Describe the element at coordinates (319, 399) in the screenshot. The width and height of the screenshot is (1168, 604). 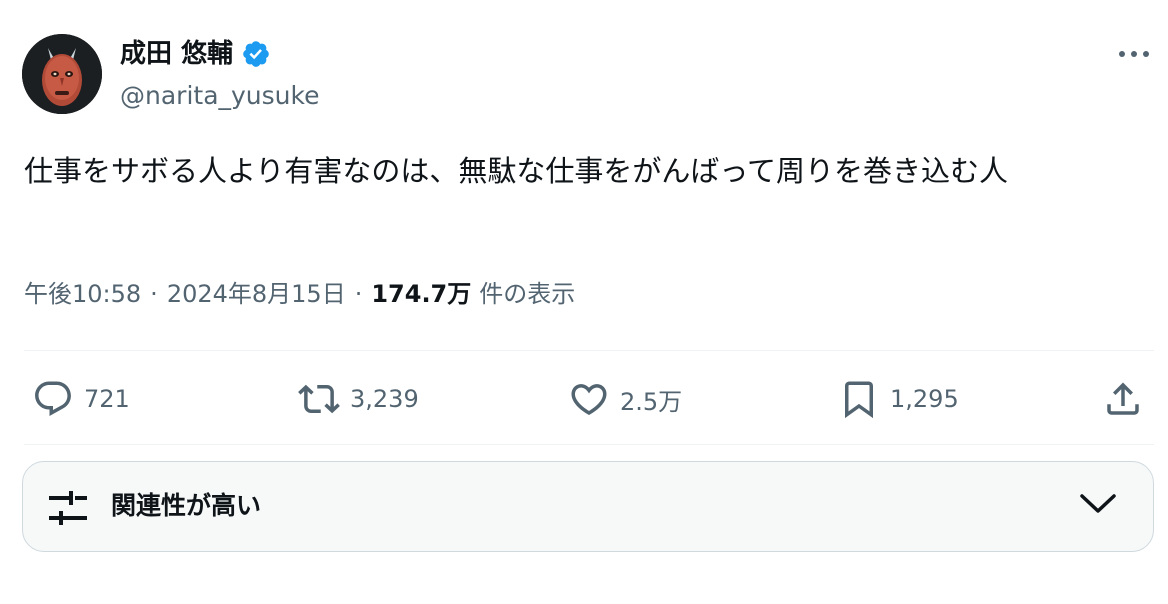
I see `retweet-icon` at that location.